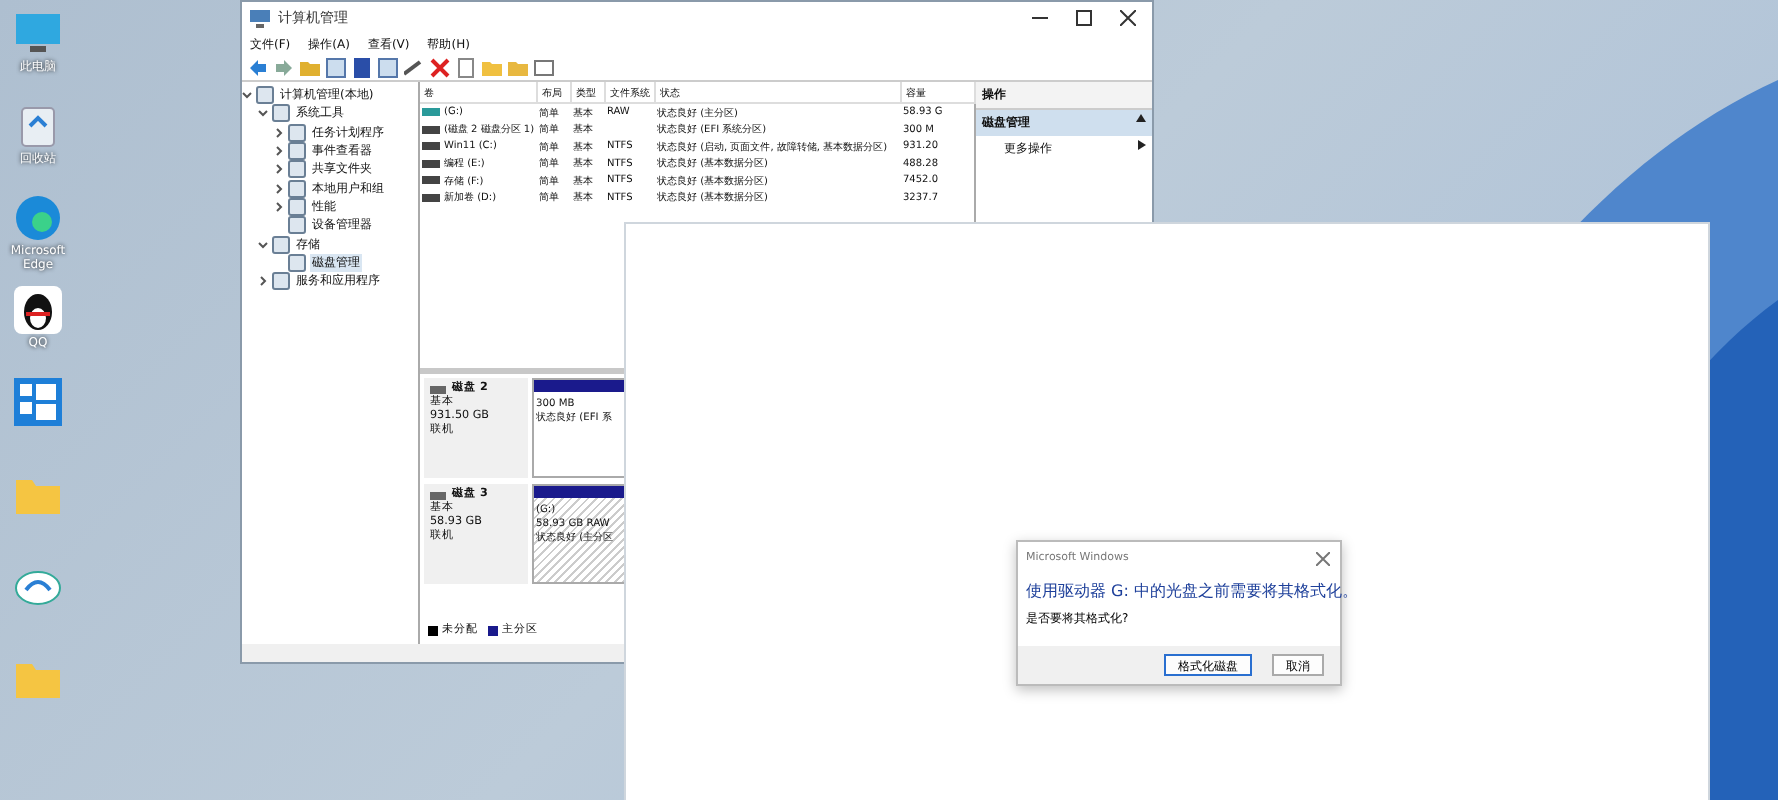  I want to click on collapse-arrow-icon, so click(1141, 118).